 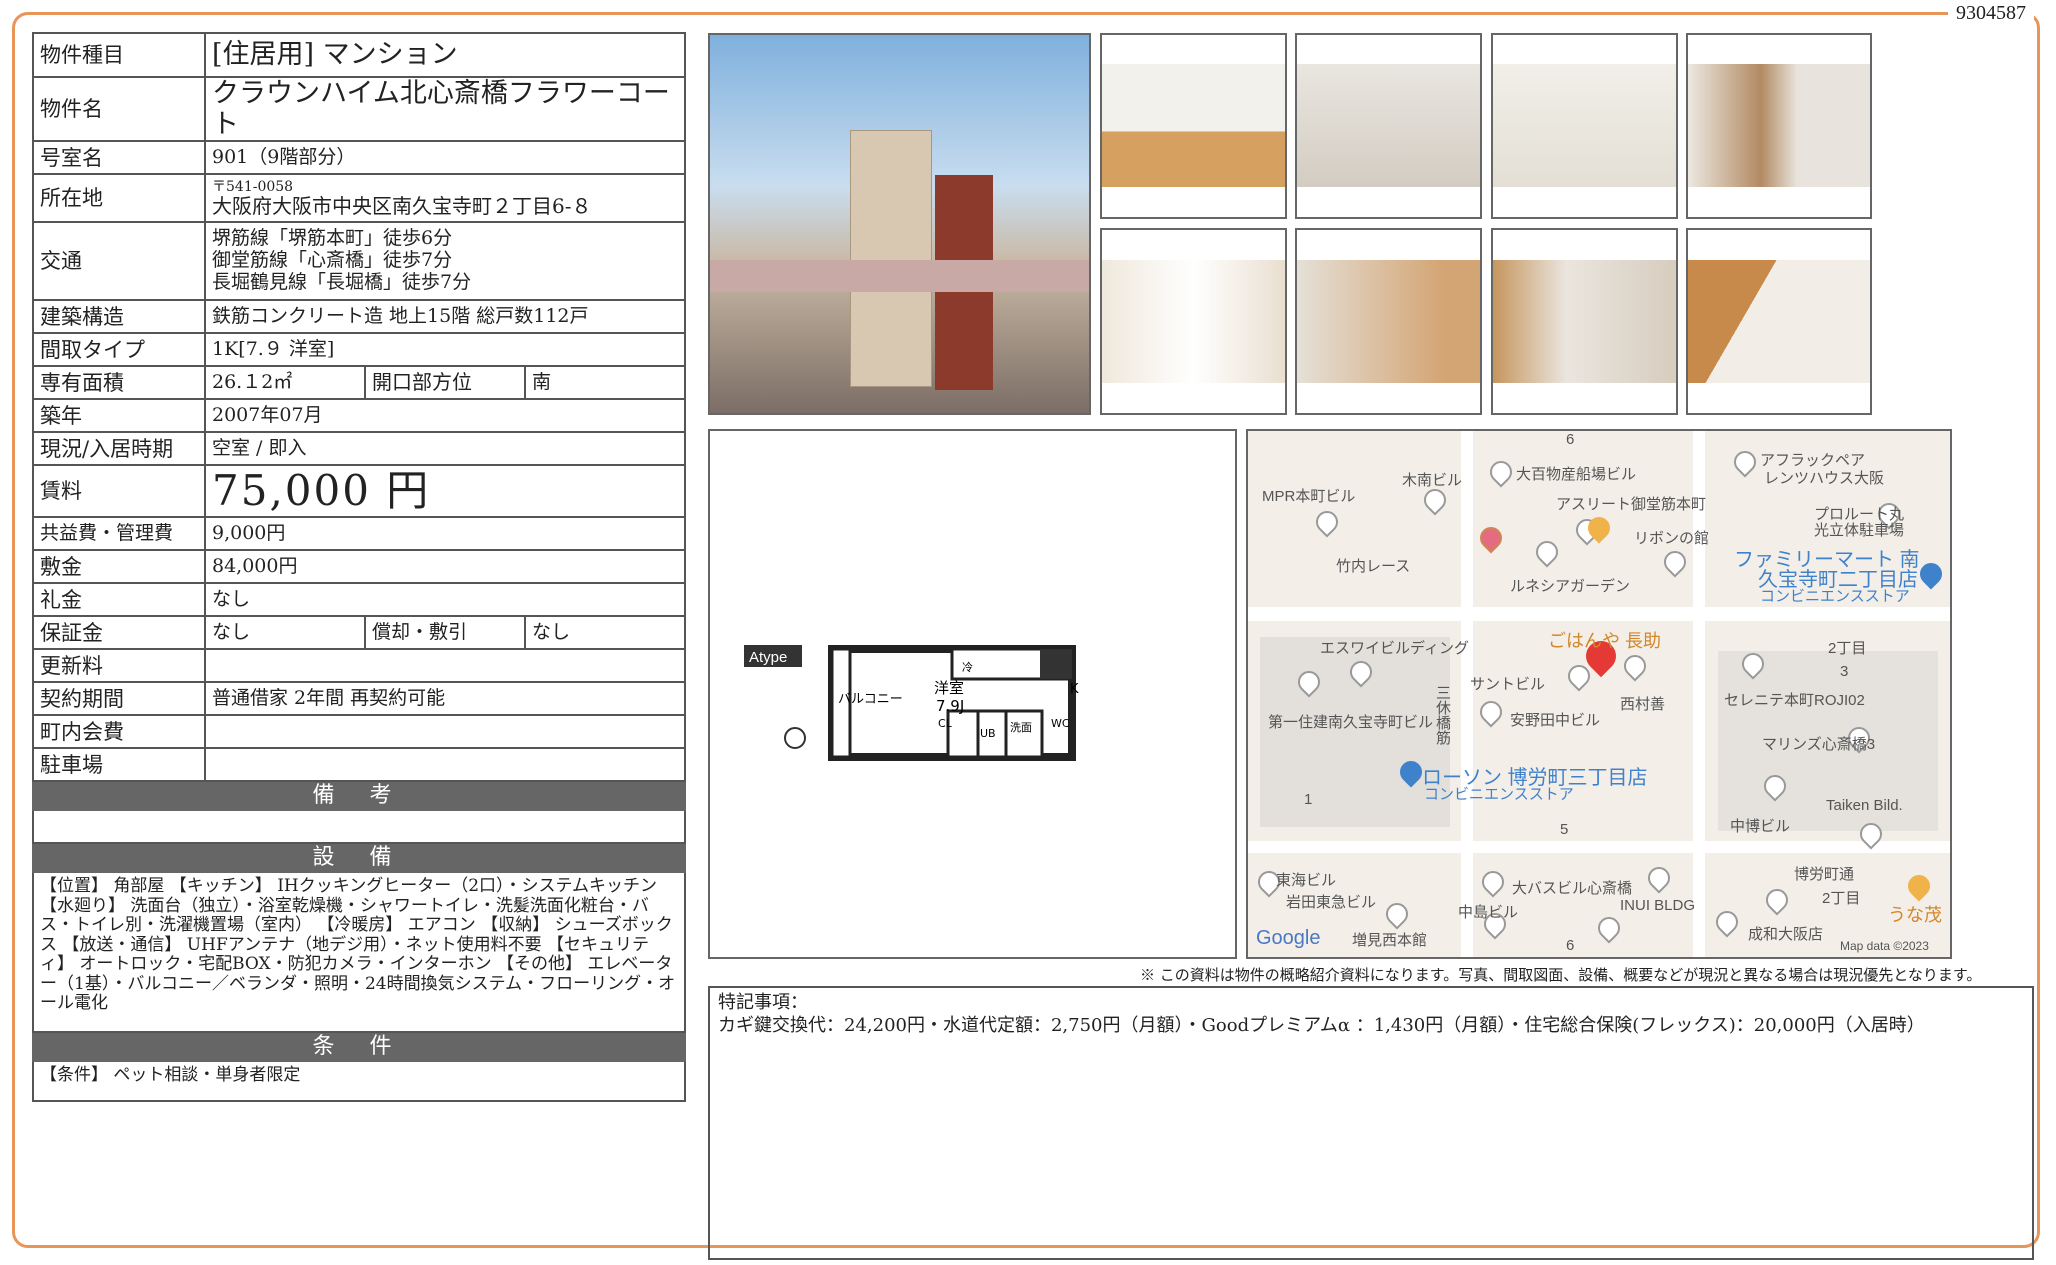 What do you see at coordinates (1631, 504) in the screenshot?
I see `map-label: アスリート御堂筋本町` at bounding box center [1631, 504].